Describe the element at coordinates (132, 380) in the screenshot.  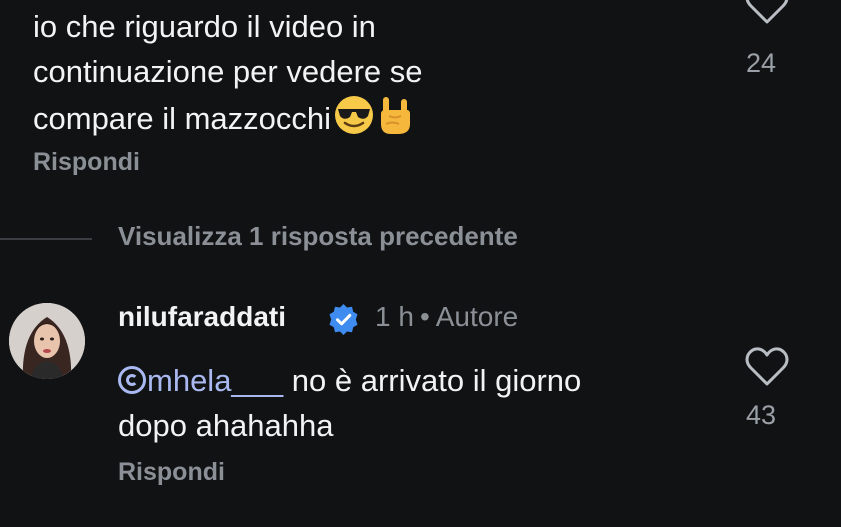
I see `threads-at-icon` at that location.